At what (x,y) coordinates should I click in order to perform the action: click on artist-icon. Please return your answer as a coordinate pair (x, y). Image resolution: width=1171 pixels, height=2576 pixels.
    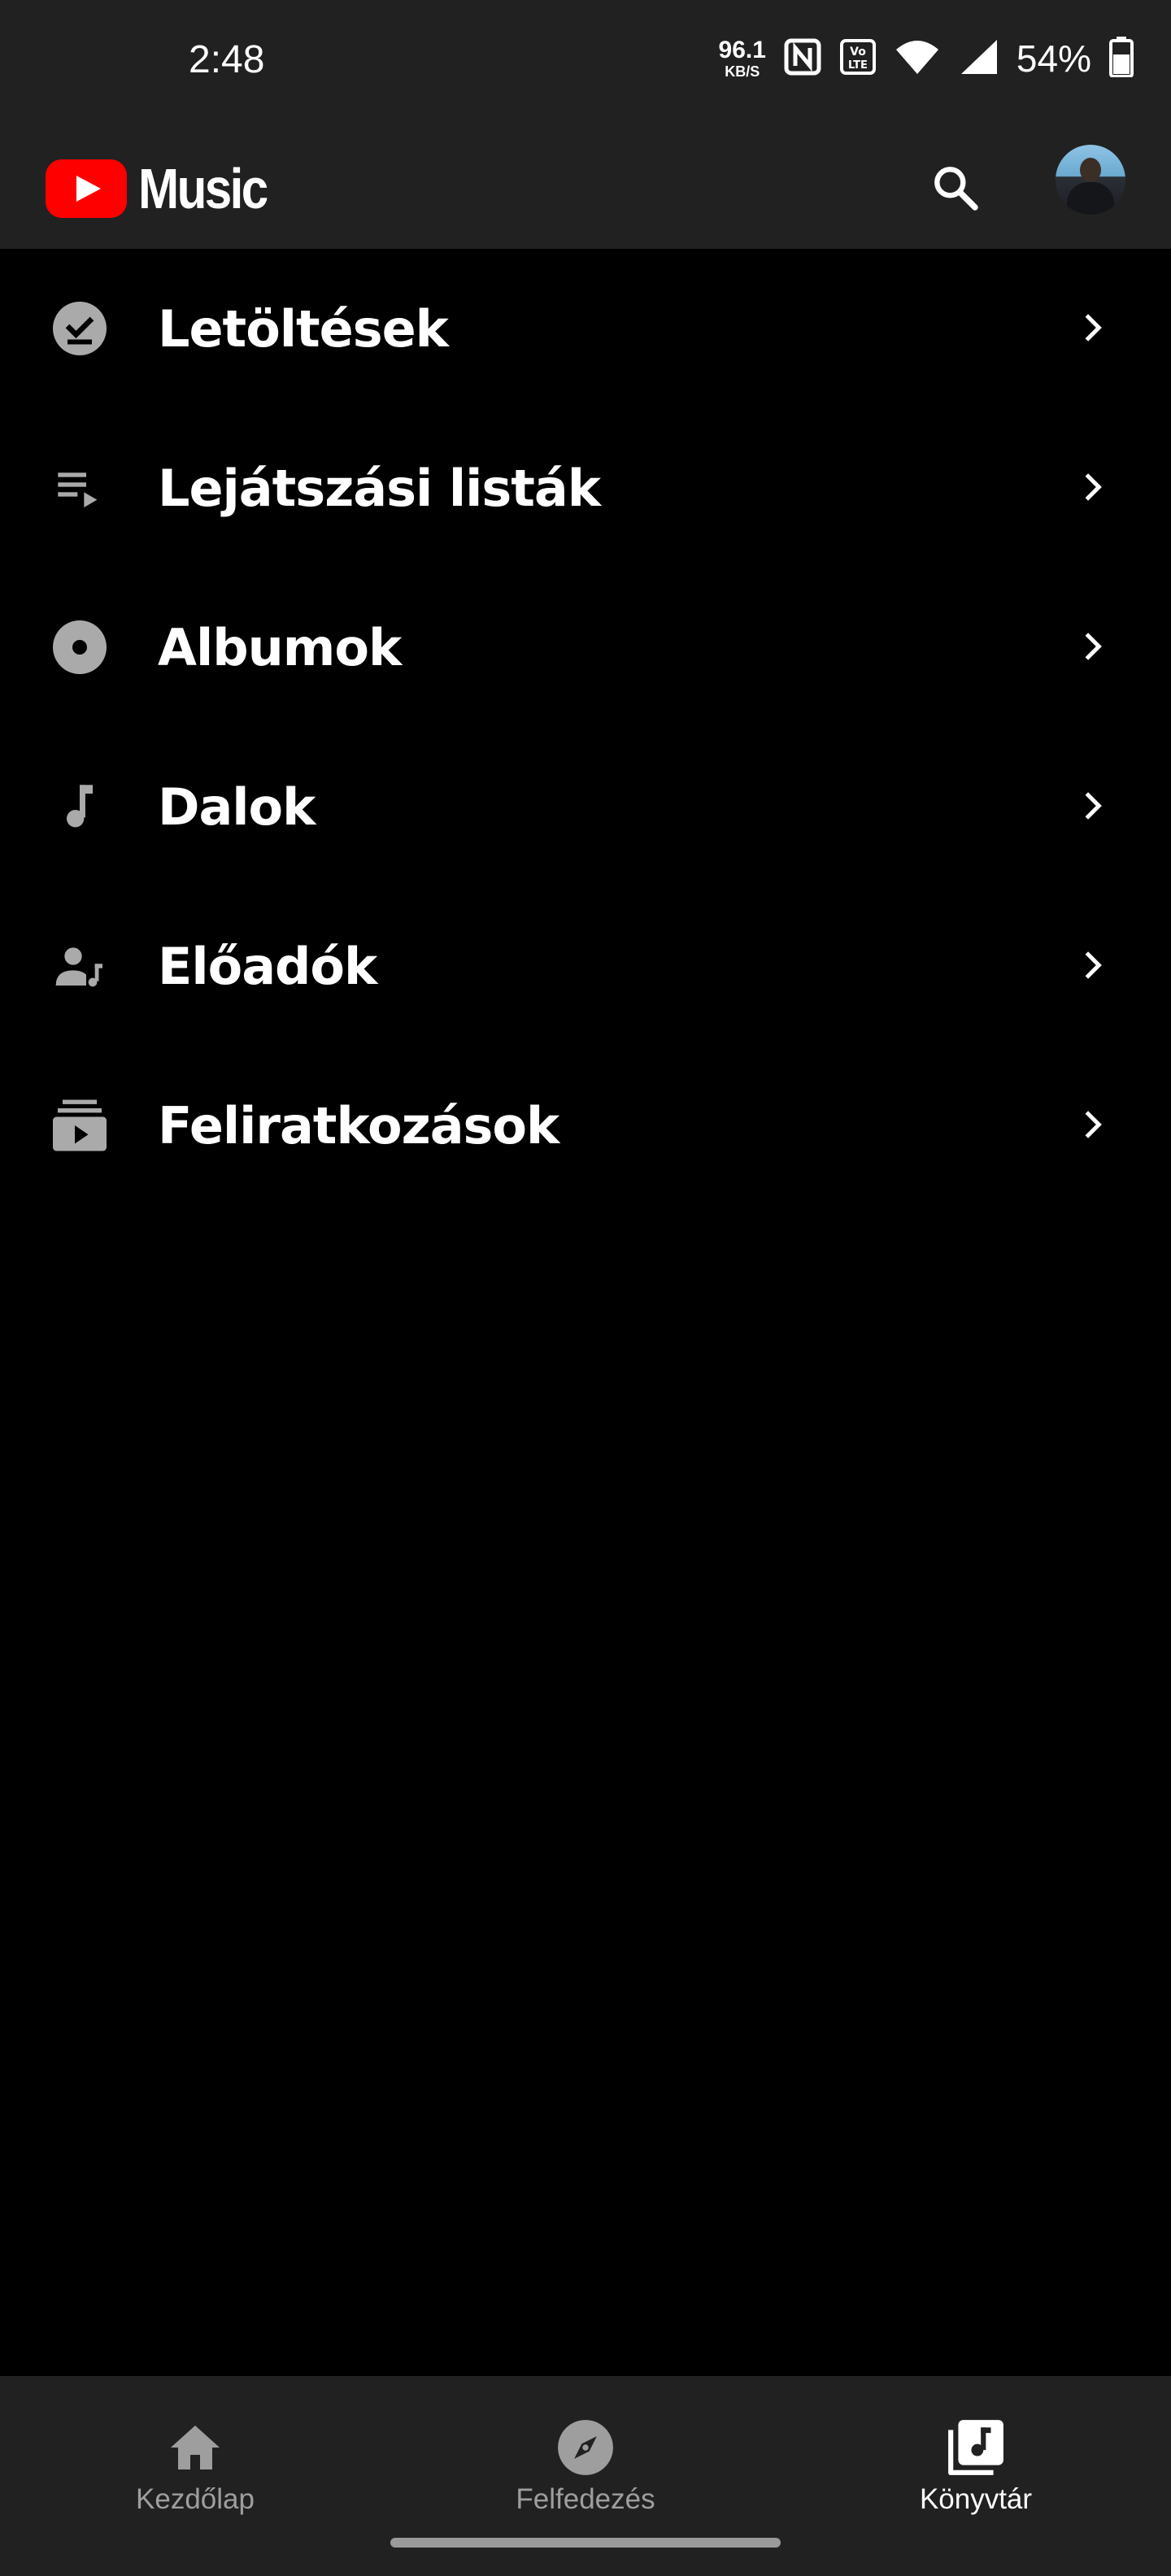
    Looking at the image, I should click on (79, 966).